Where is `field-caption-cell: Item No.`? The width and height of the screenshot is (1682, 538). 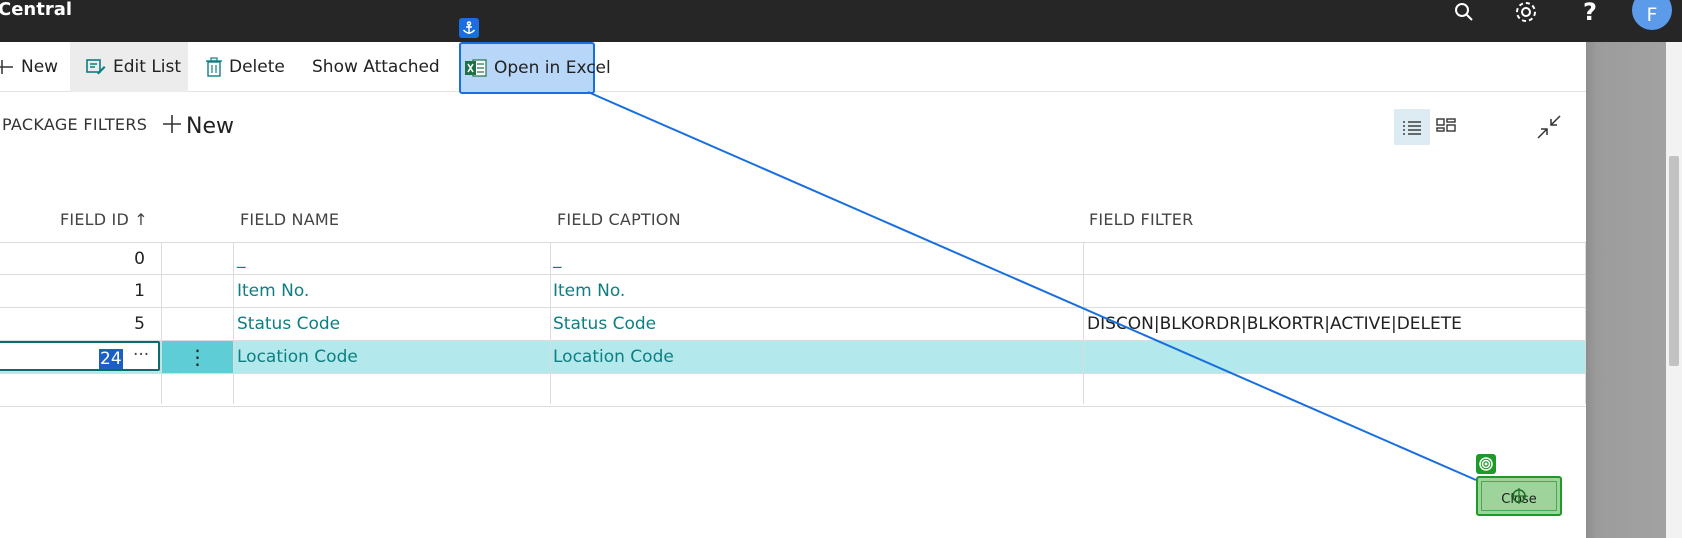 field-caption-cell: Item No. is located at coordinates (589, 291).